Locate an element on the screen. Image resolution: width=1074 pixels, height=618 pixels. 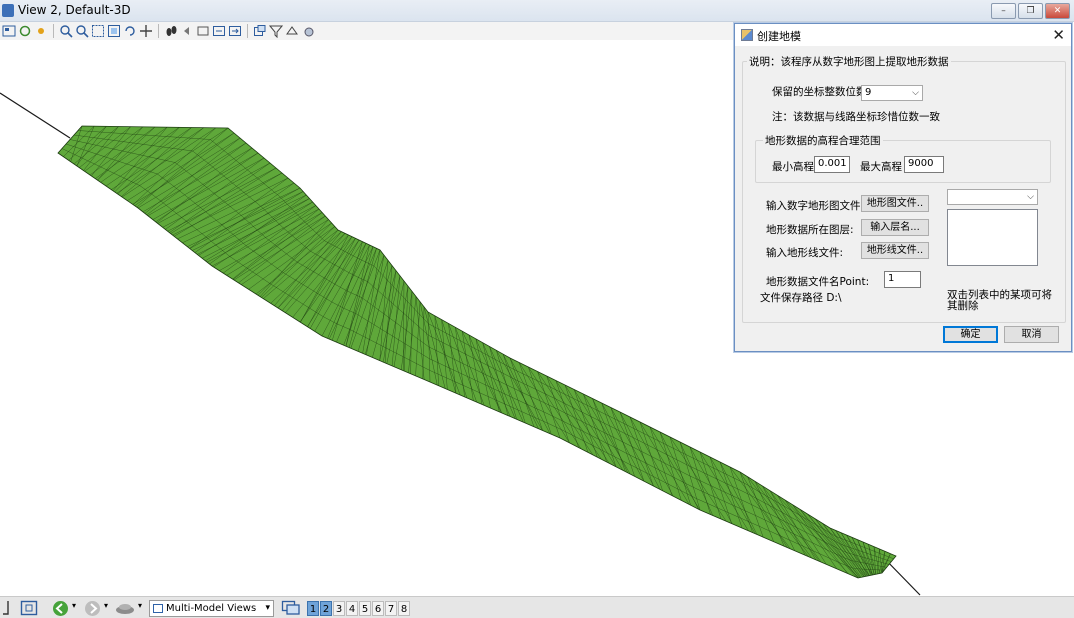
restore-button: ❐ is located at coordinates (1030, 11).